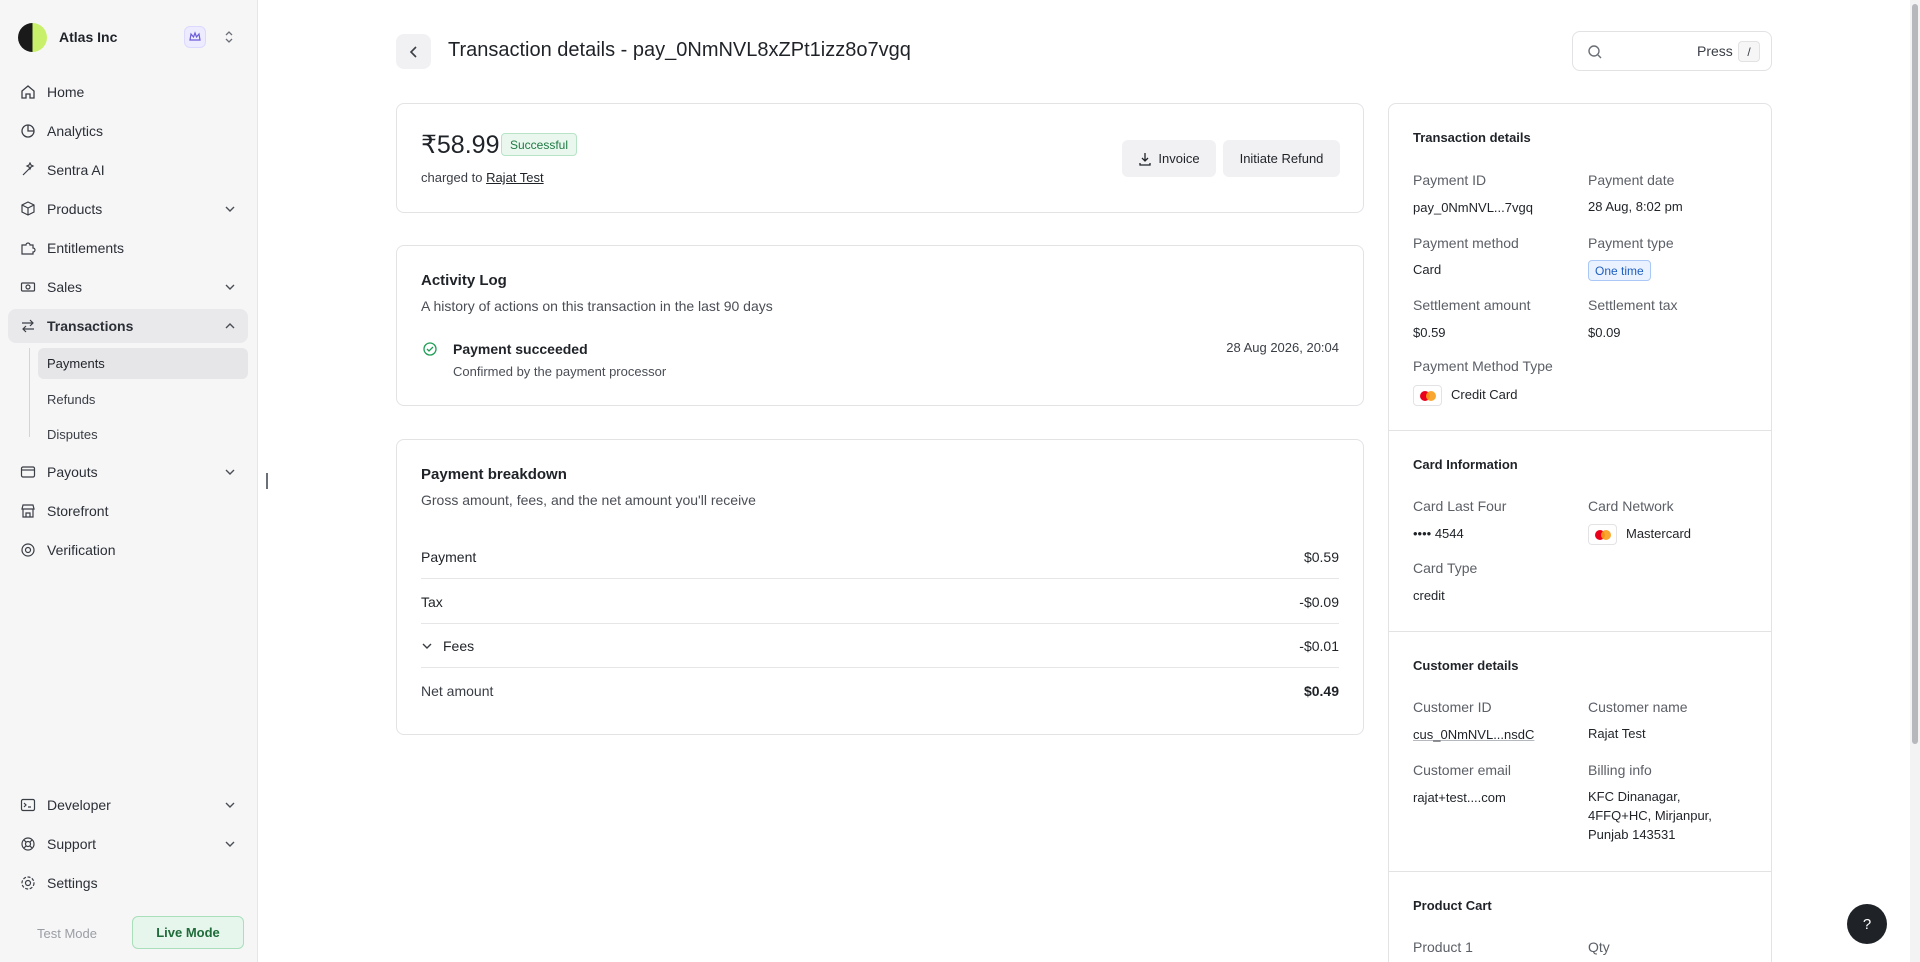  What do you see at coordinates (1631, 243) in the screenshot?
I see `payment-type-label: Payment type` at bounding box center [1631, 243].